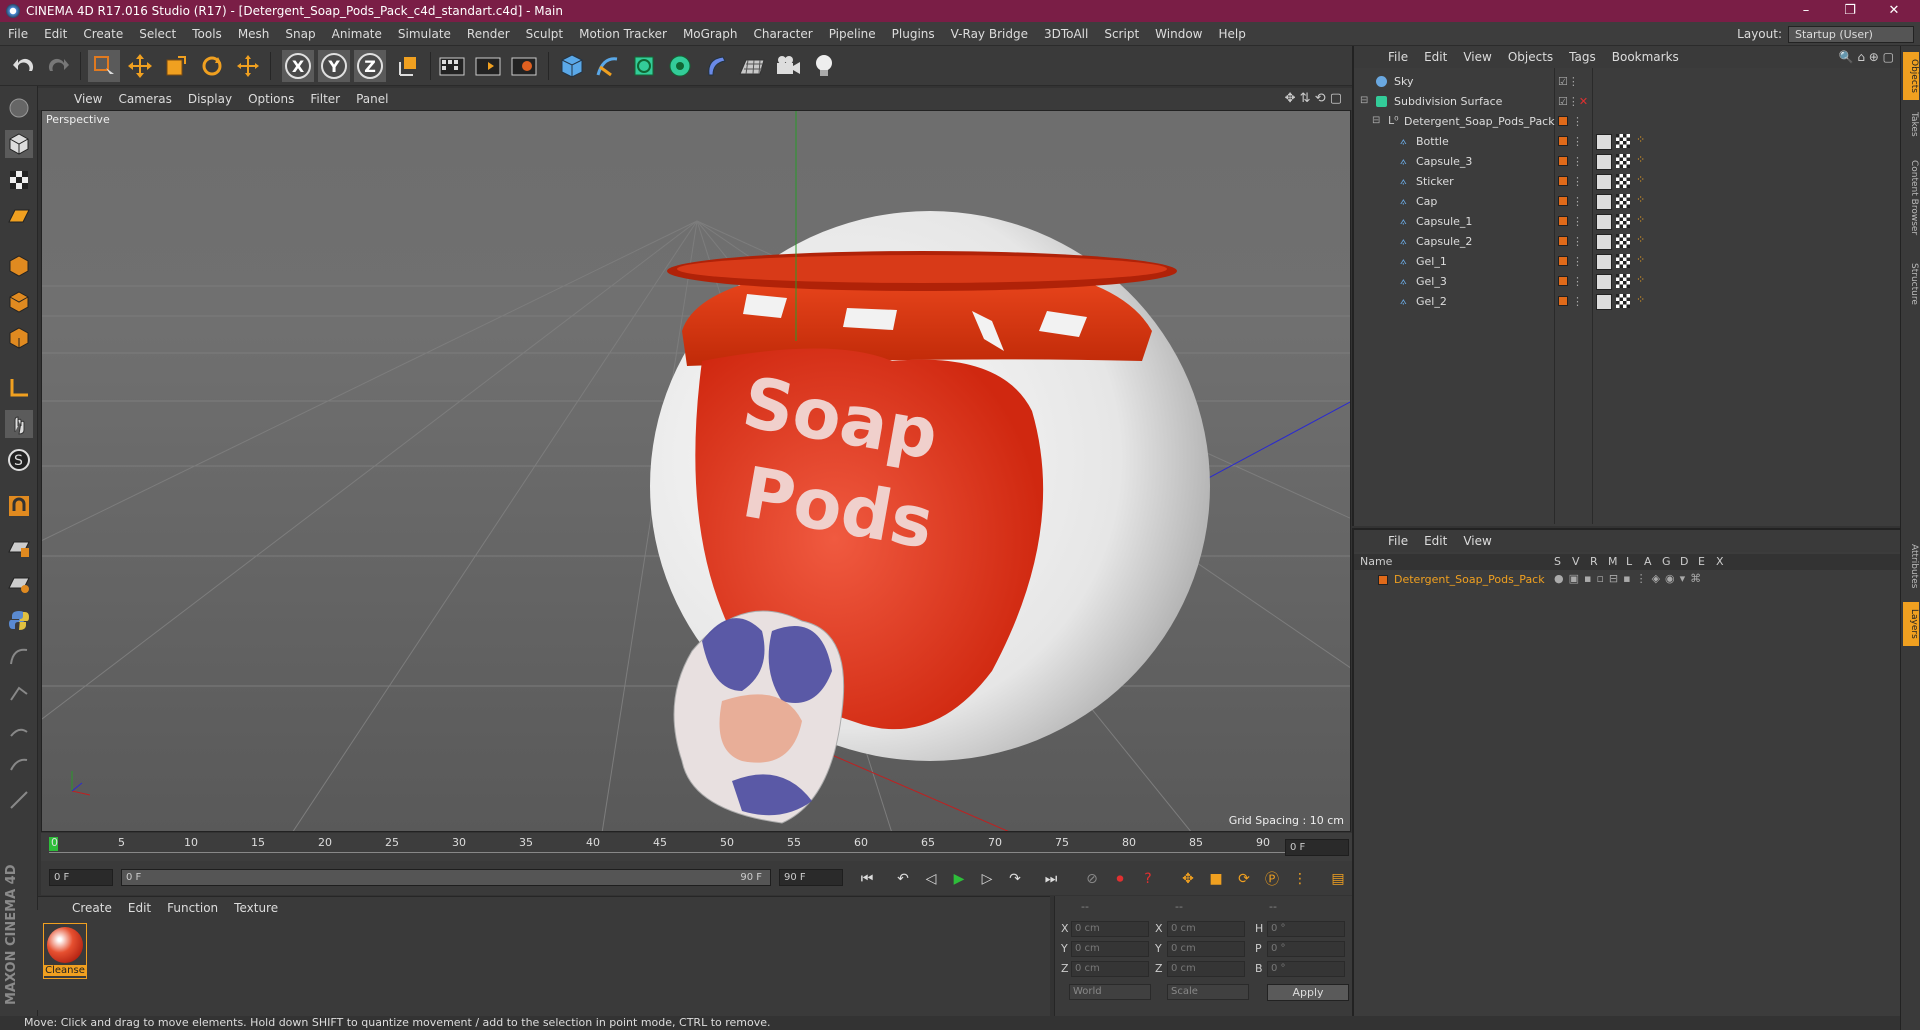  I want to click on z-axis-lock-icon: Z, so click(370, 66).